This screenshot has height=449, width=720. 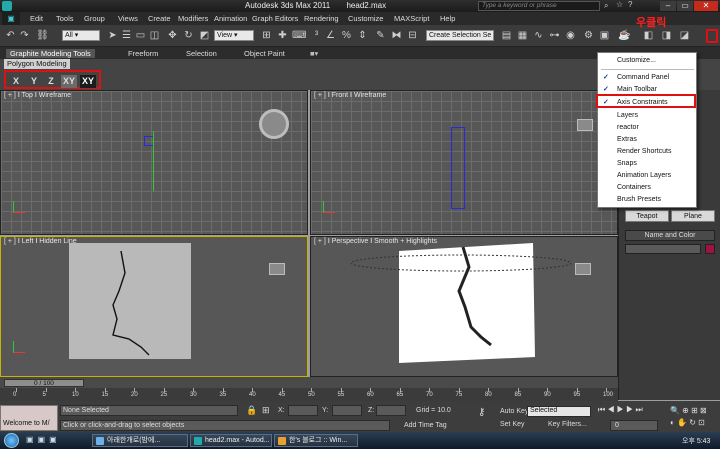 What do you see at coordinates (143, 53) in the screenshot?
I see `tab-freeform: Freeform` at bounding box center [143, 53].